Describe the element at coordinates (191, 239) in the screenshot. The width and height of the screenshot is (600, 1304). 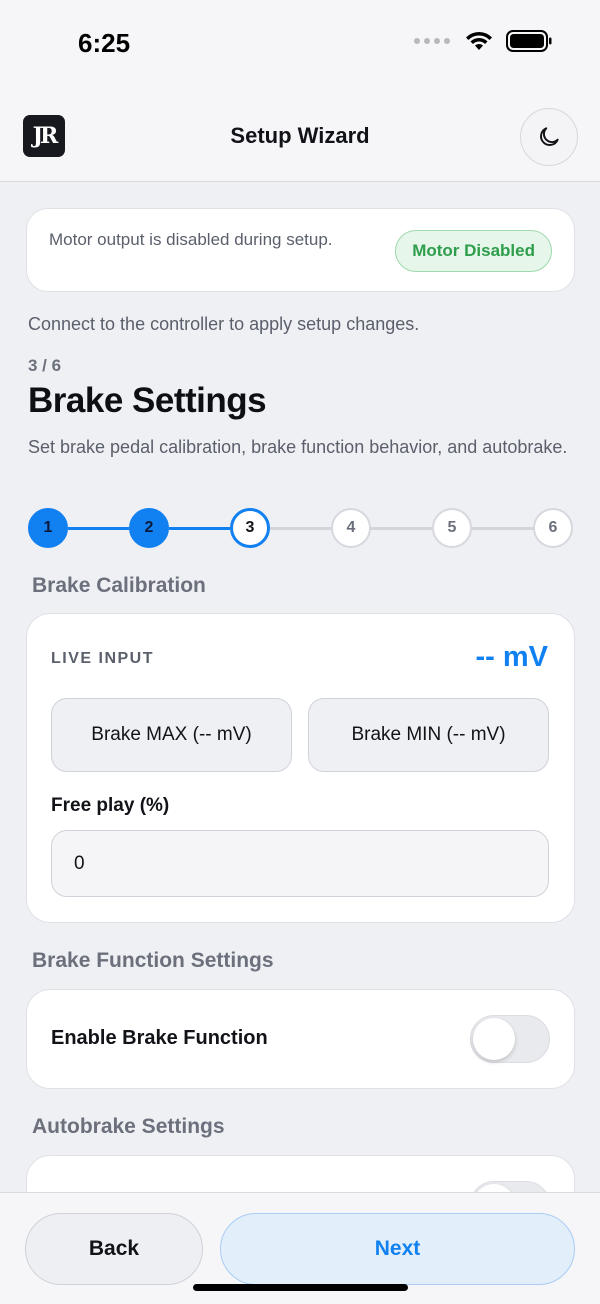
I see `motor-notice-text: Motor output is disabled during setup.` at that location.